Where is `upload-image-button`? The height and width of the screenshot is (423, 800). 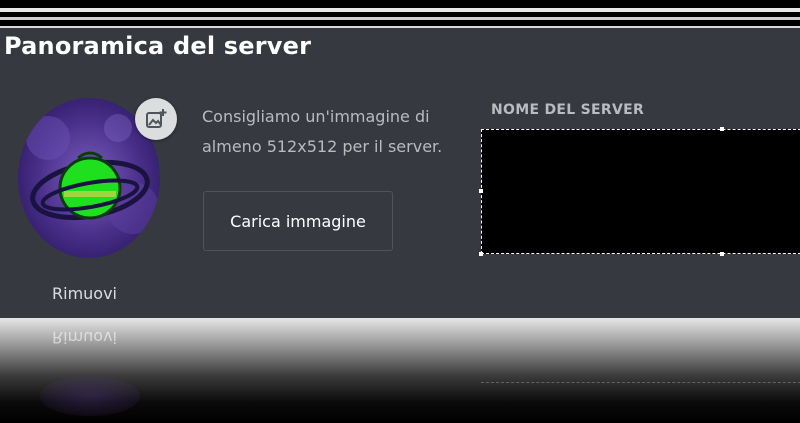 upload-image-button is located at coordinates (156, 119).